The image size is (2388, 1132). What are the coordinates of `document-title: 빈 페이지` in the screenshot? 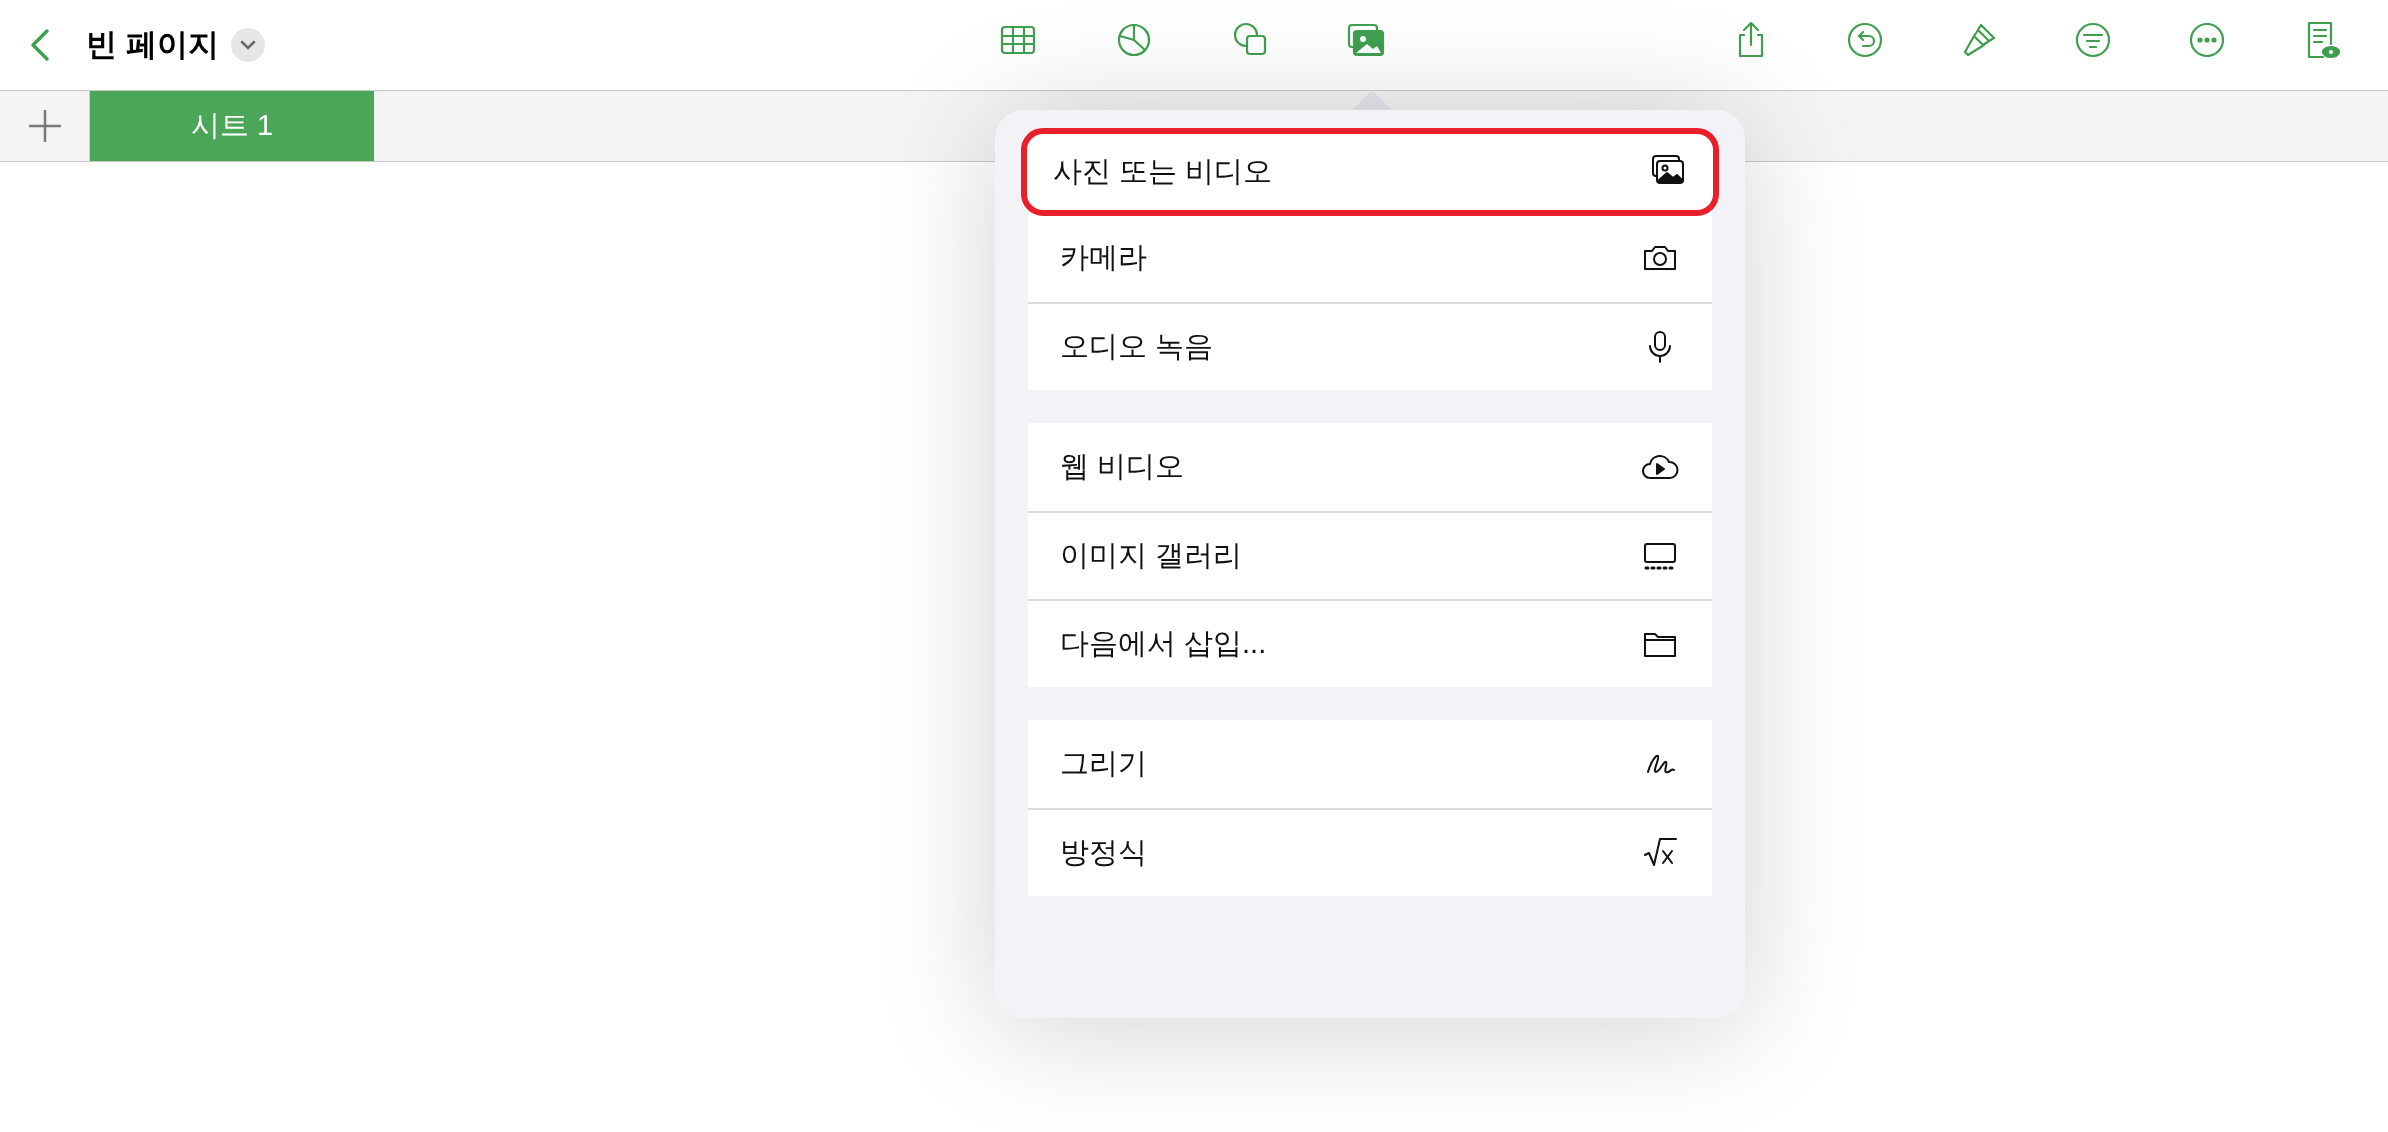 It's located at (152, 44).